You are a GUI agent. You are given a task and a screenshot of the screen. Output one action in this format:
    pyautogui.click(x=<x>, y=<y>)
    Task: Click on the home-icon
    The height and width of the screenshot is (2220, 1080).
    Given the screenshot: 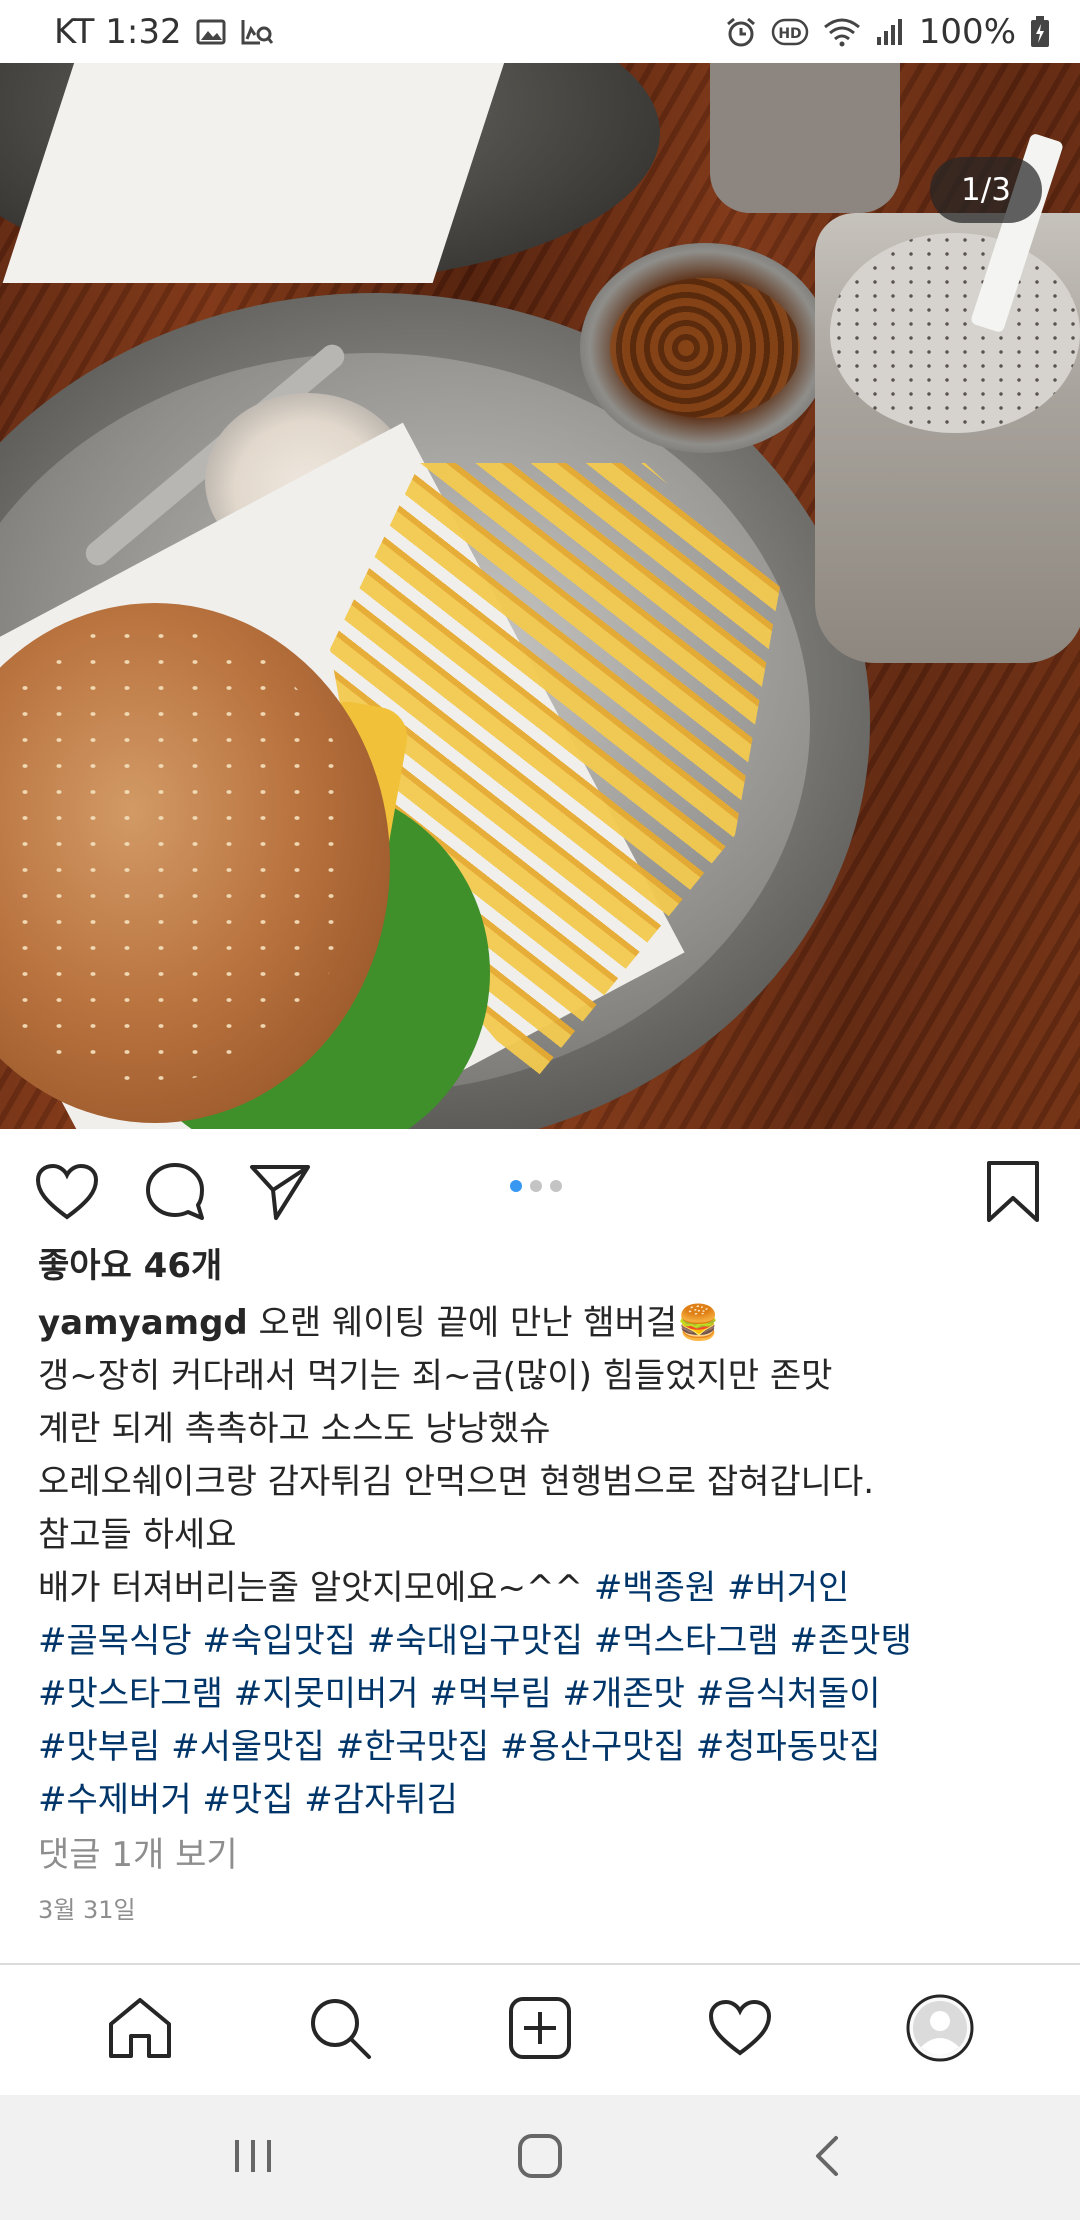 What is the action you would take?
    pyautogui.click(x=140, y=2030)
    